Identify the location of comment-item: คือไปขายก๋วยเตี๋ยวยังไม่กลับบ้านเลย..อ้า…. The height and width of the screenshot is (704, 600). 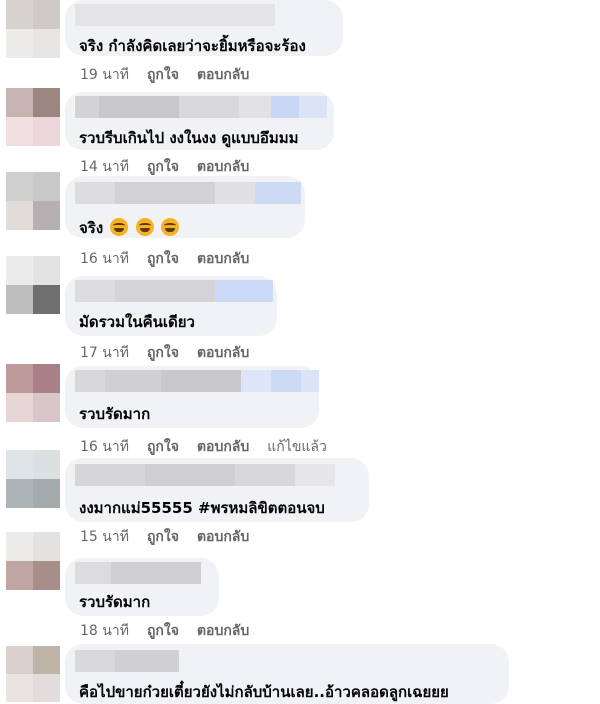
(300, 672).